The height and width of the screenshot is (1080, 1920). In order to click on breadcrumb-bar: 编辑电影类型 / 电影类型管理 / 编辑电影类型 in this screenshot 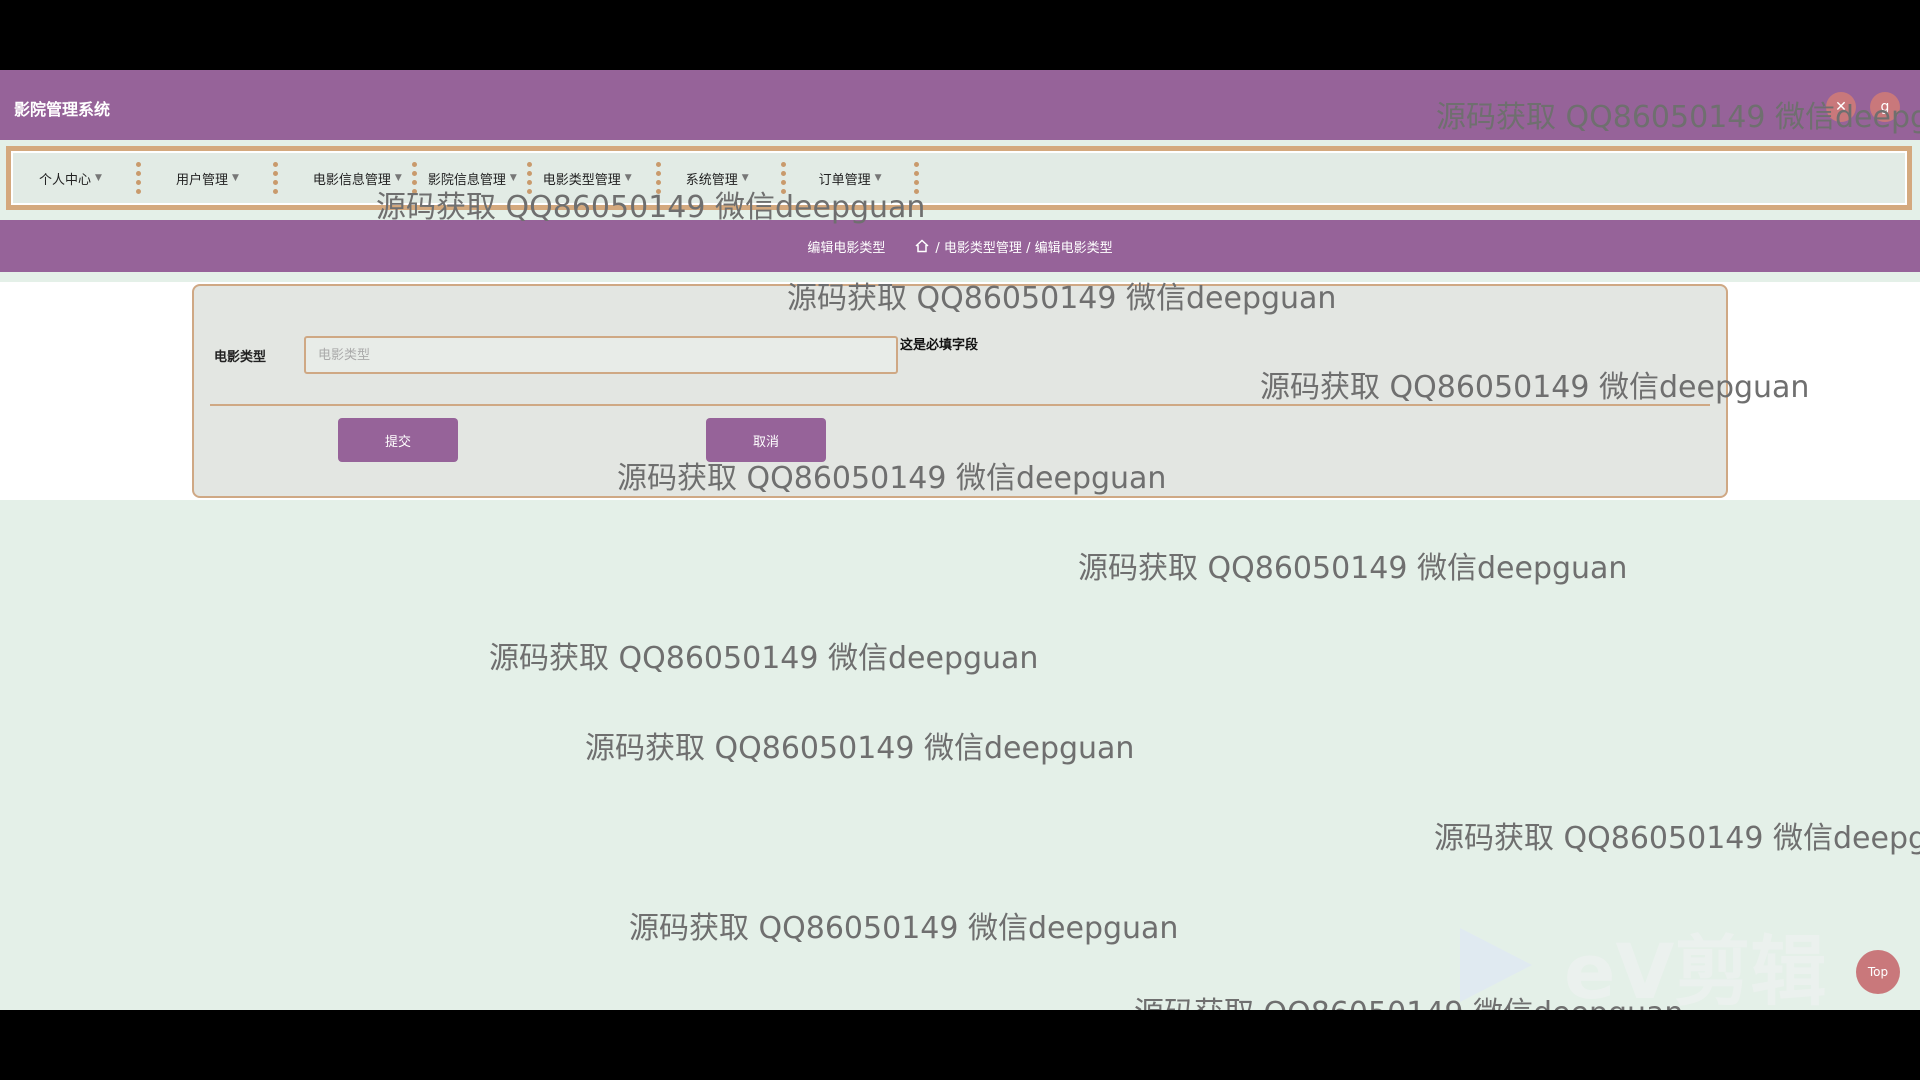, I will do `click(960, 246)`.